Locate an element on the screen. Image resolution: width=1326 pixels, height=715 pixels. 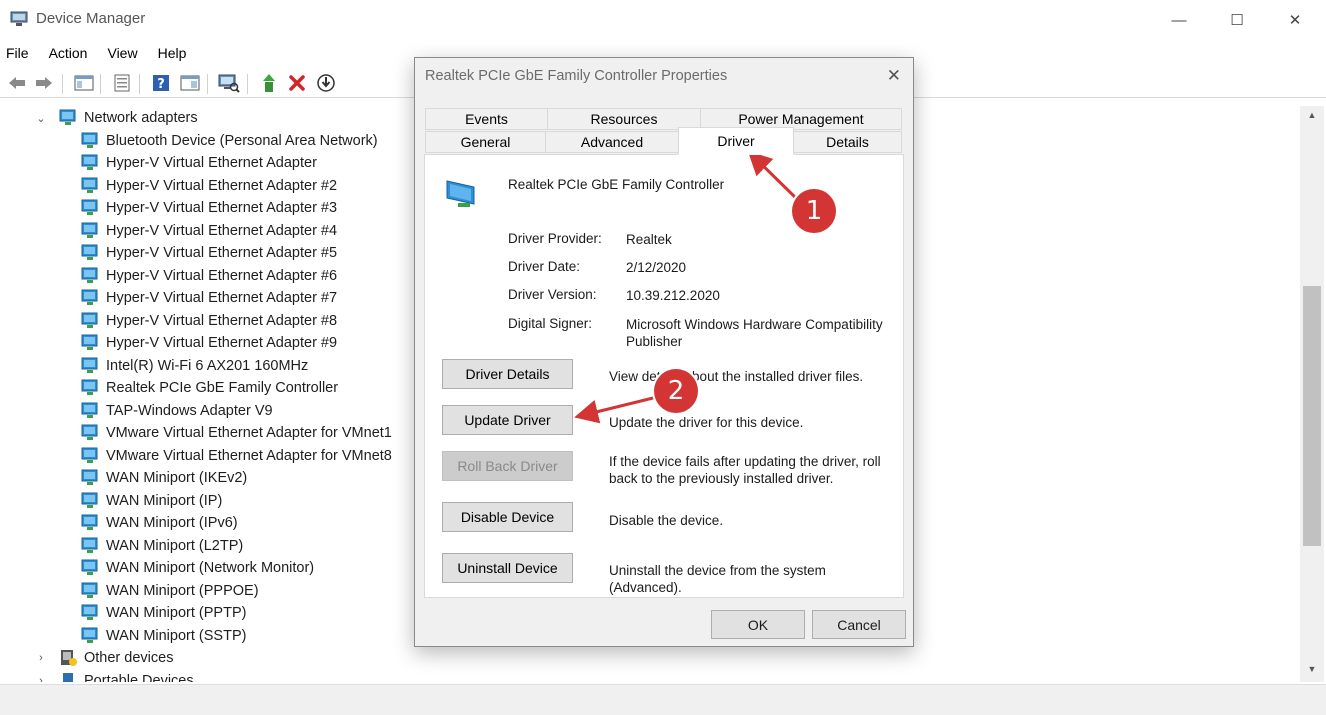
tree-item: Hyper-V Virtual Ethernet Adapter #4 is located at coordinates (208, 231).